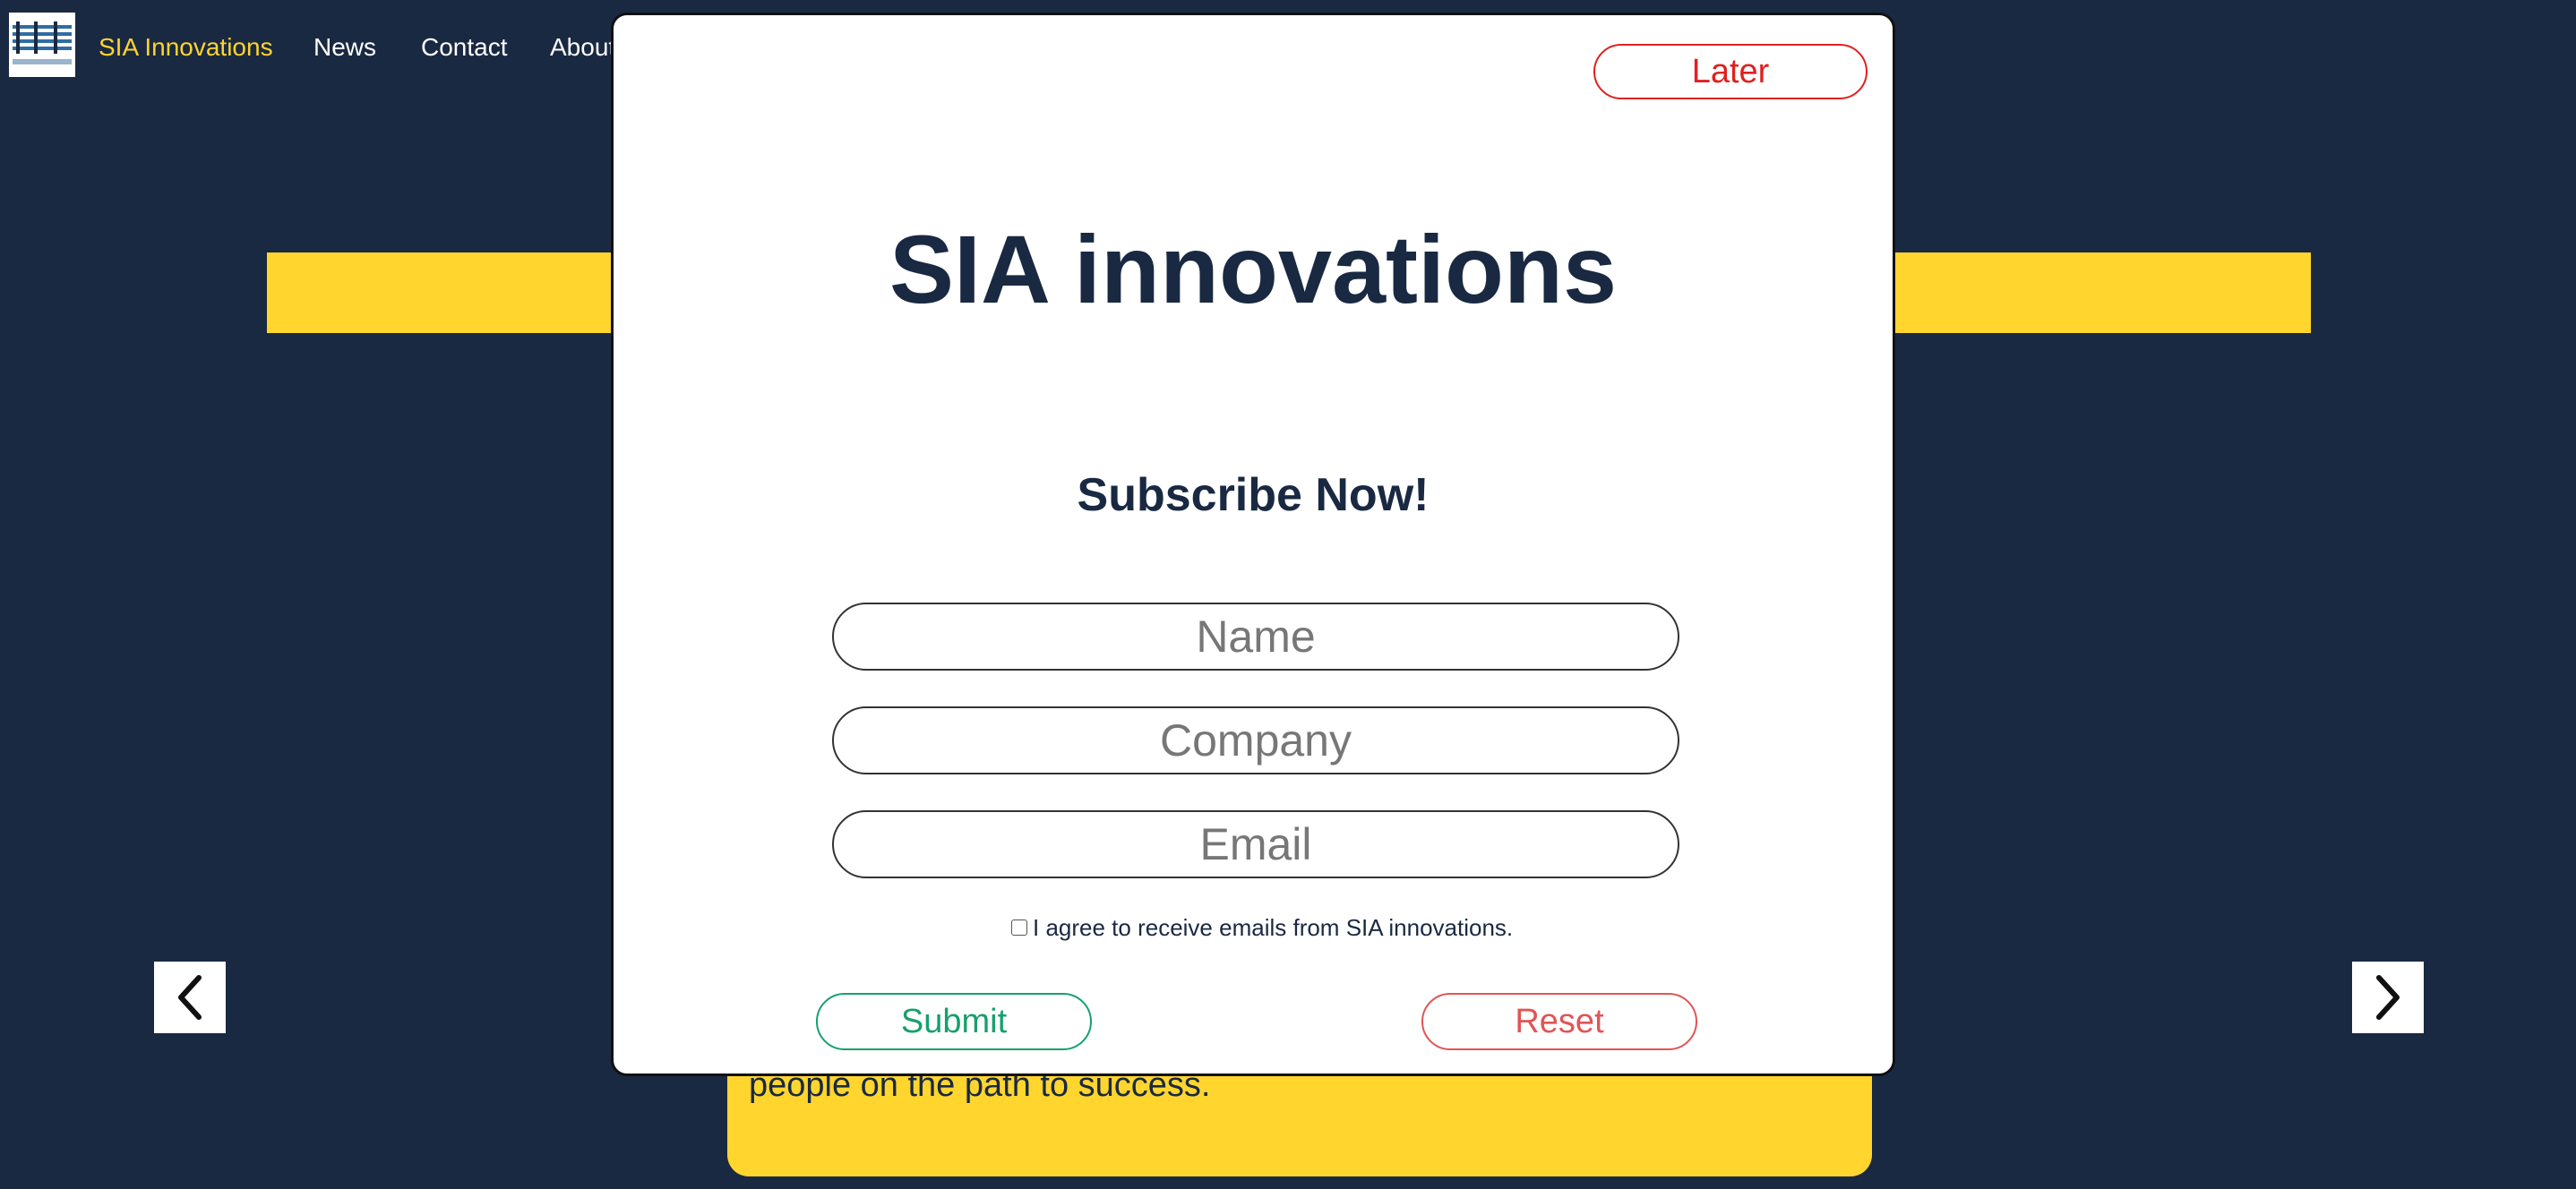  Describe the element at coordinates (954, 1021) in the screenshot. I see `submit-button: Submit` at that location.